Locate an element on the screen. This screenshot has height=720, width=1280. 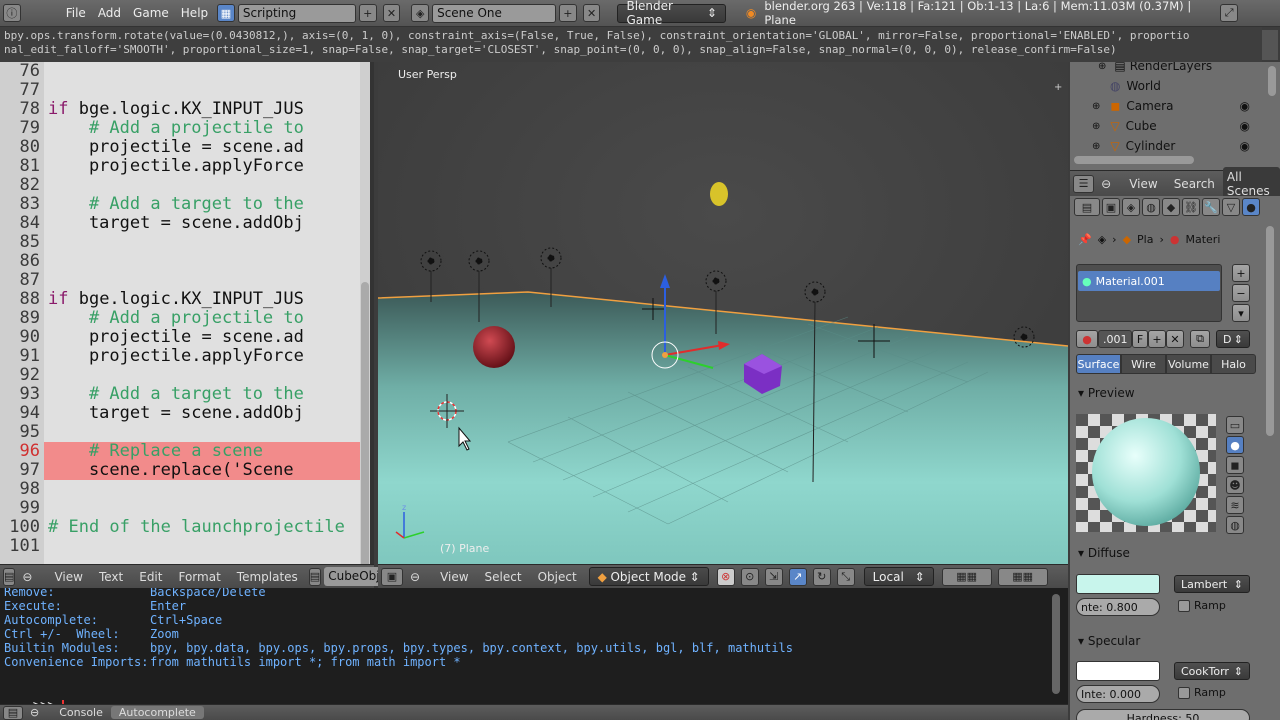
slot-specials-button: ▾ is located at coordinates (1241, 313).